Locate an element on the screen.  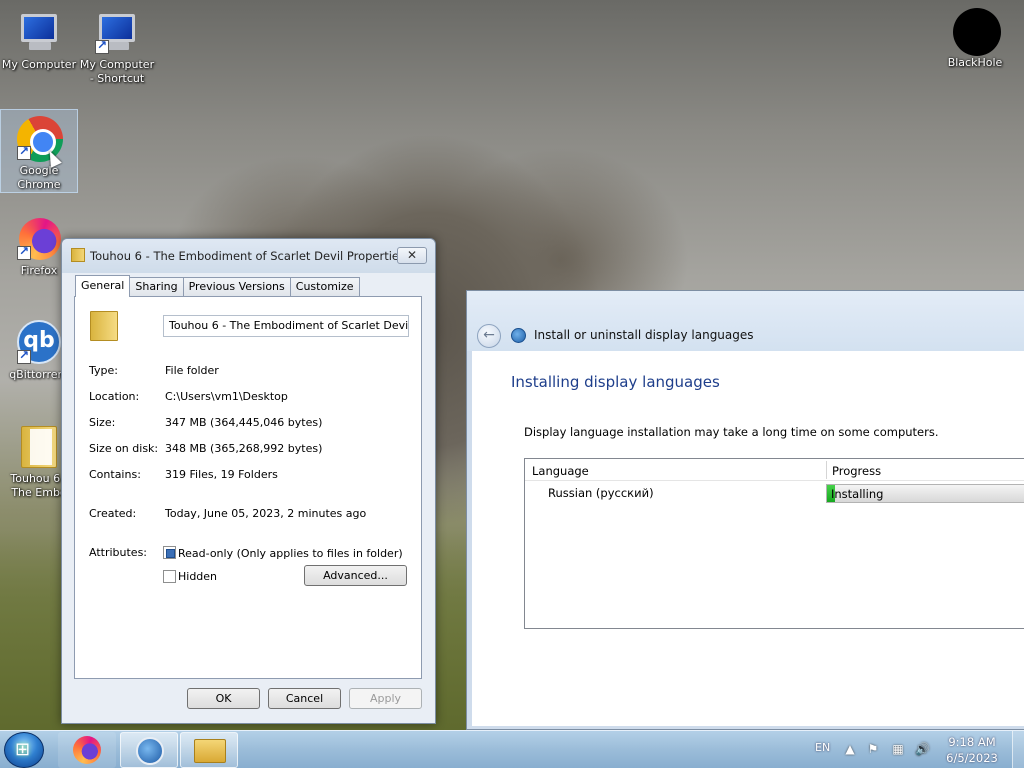
clock-time: 9:18 AM is located at coordinates (972, 742).